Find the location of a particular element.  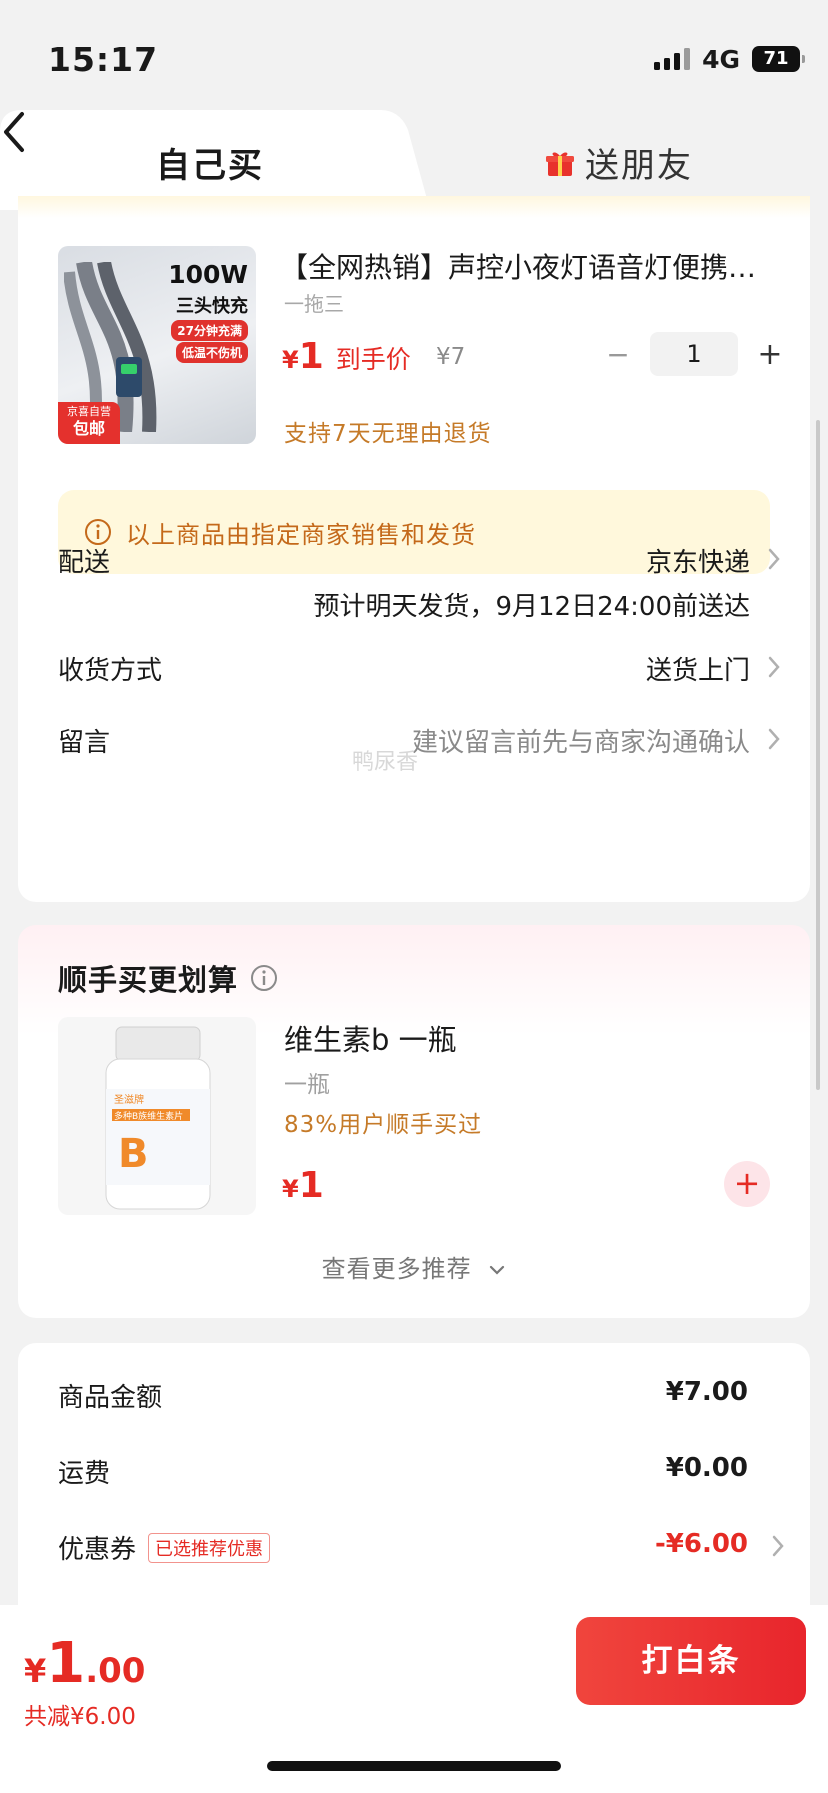

total-decimal: .00 is located at coordinates (115, 1671).